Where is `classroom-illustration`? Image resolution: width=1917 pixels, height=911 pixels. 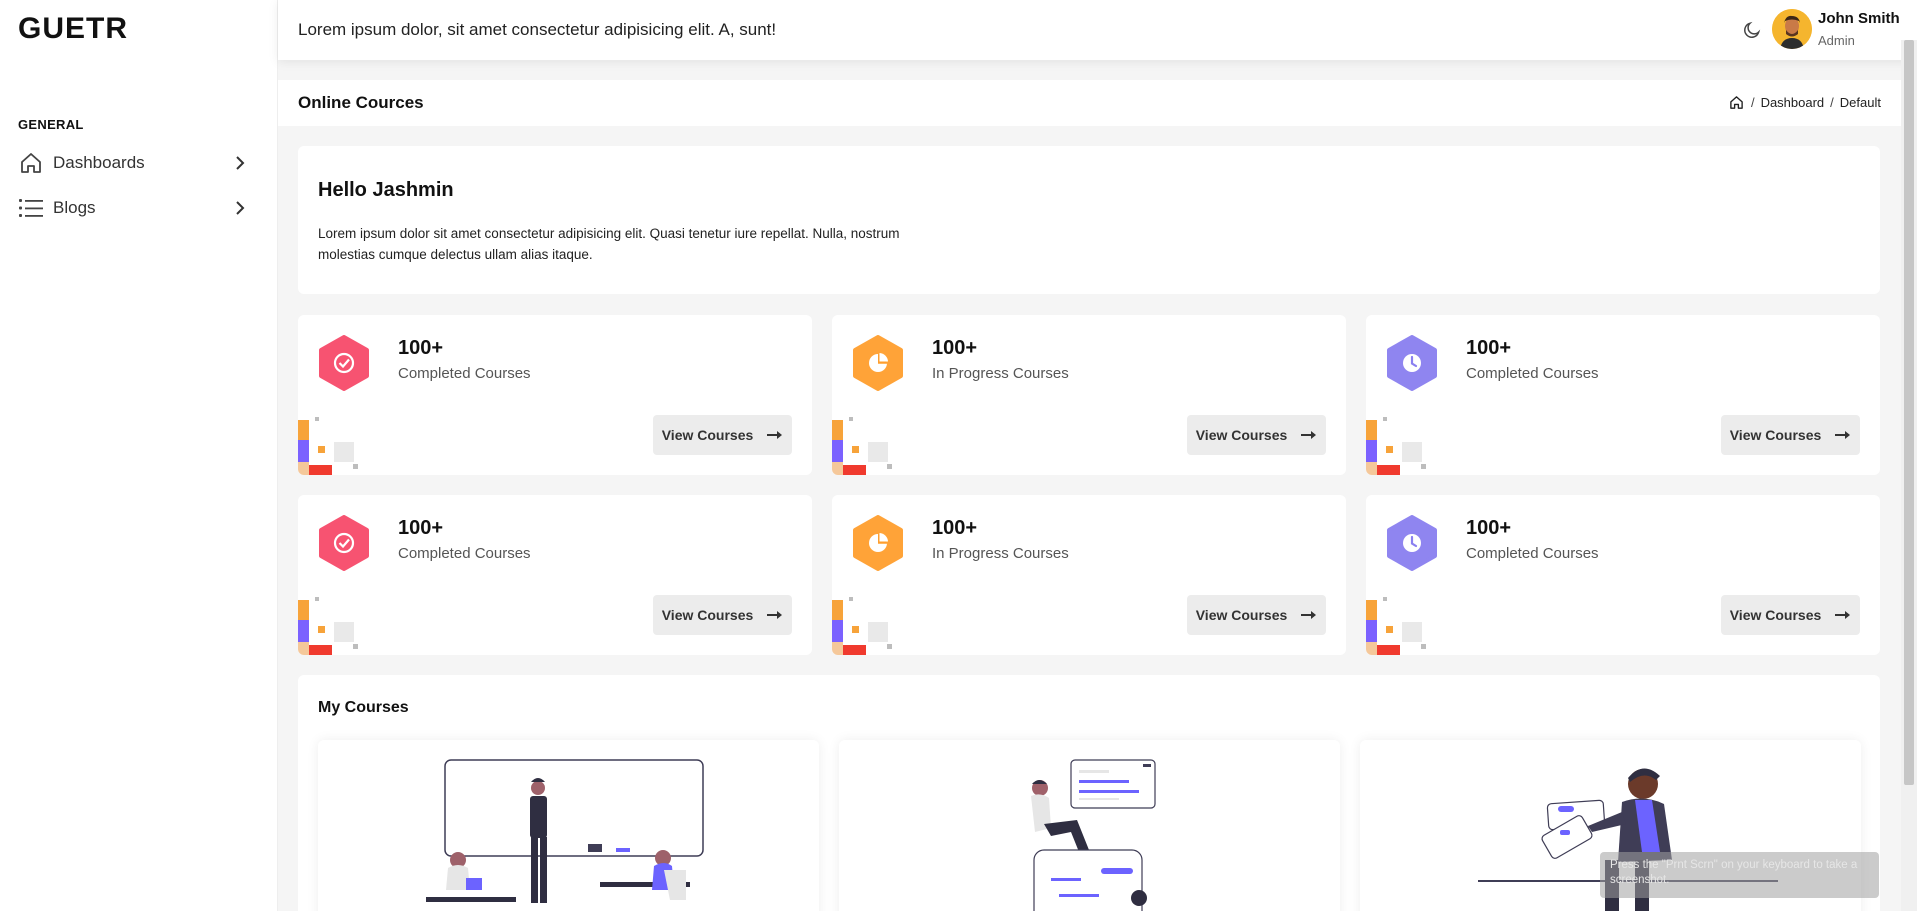
classroom-illustration is located at coordinates (565, 831).